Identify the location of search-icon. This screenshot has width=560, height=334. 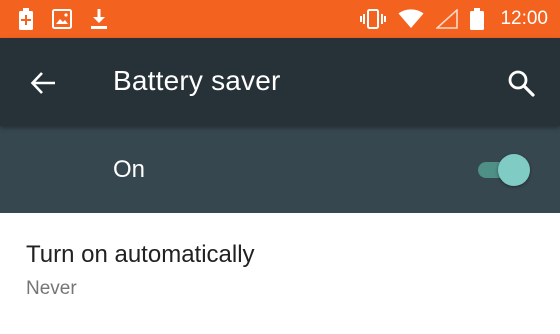
(521, 83).